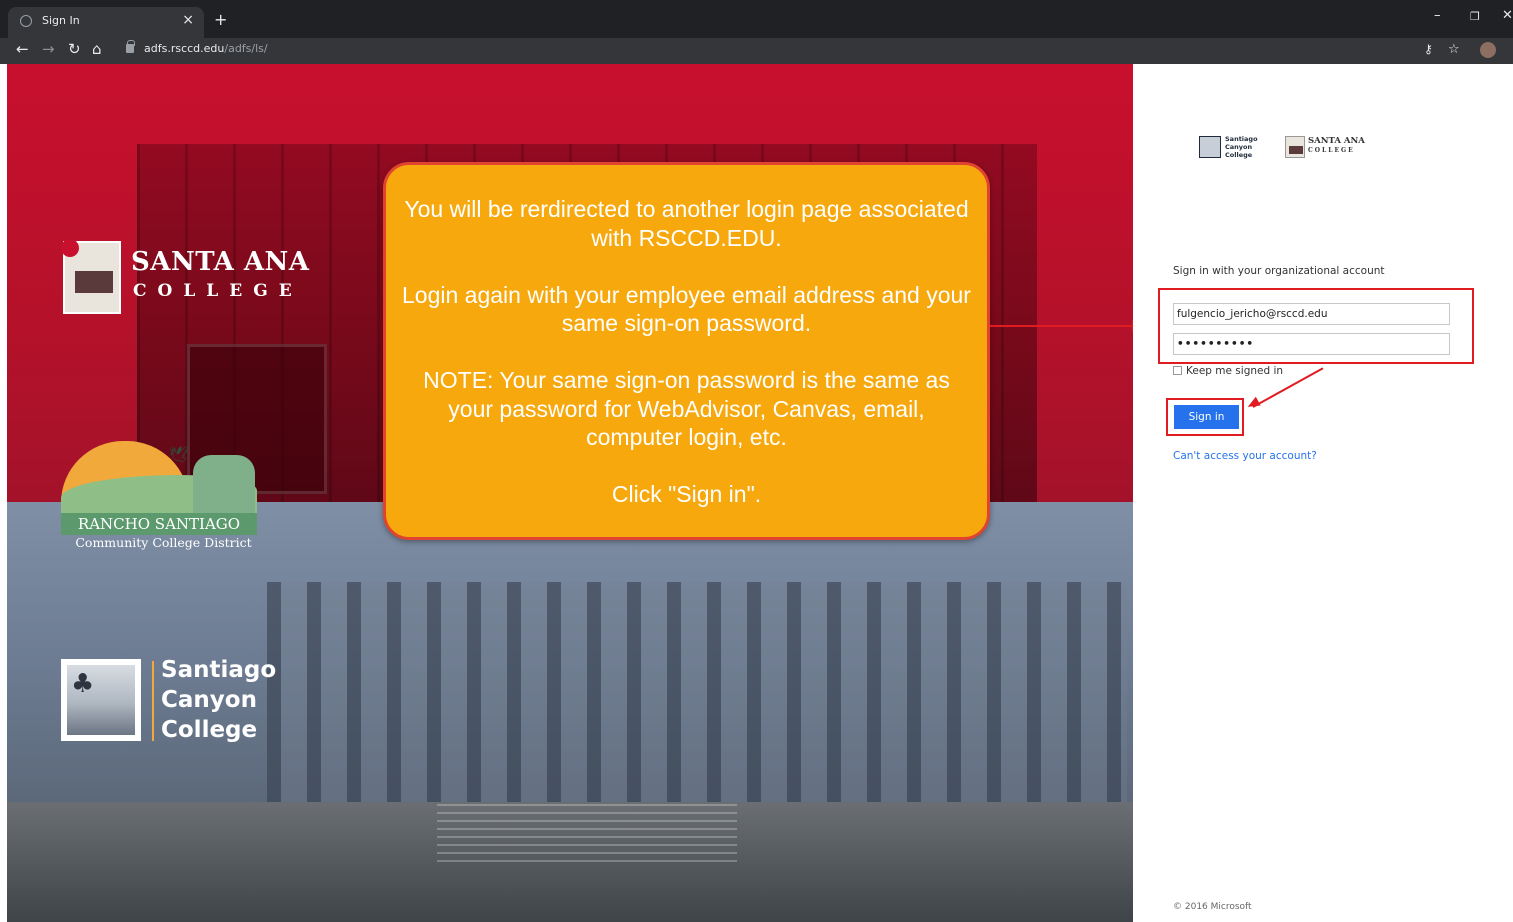 Image resolution: width=1513 pixels, height=922 pixels. What do you see at coordinates (1212, 907) in the screenshot?
I see `copyright-footer: © 2016 Microsoft` at bounding box center [1212, 907].